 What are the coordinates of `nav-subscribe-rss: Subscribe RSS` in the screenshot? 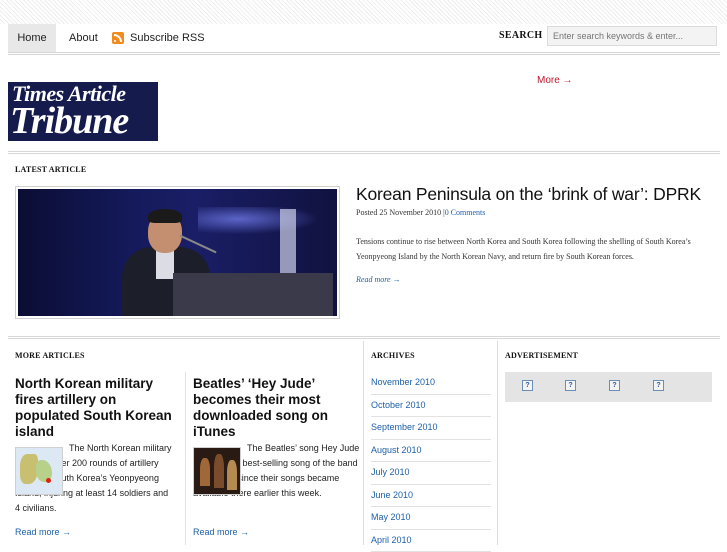 It's located at (158, 38).